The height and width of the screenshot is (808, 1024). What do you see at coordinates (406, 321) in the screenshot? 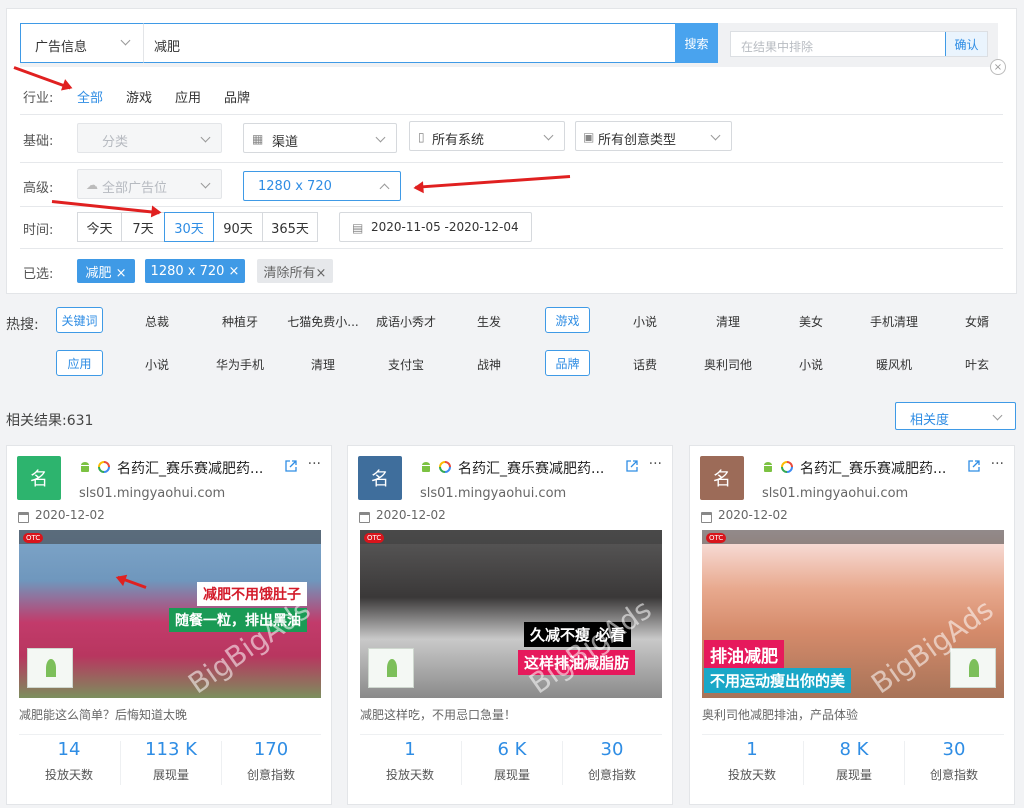
I see `hot-item: 成语小秀才` at bounding box center [406, 321].